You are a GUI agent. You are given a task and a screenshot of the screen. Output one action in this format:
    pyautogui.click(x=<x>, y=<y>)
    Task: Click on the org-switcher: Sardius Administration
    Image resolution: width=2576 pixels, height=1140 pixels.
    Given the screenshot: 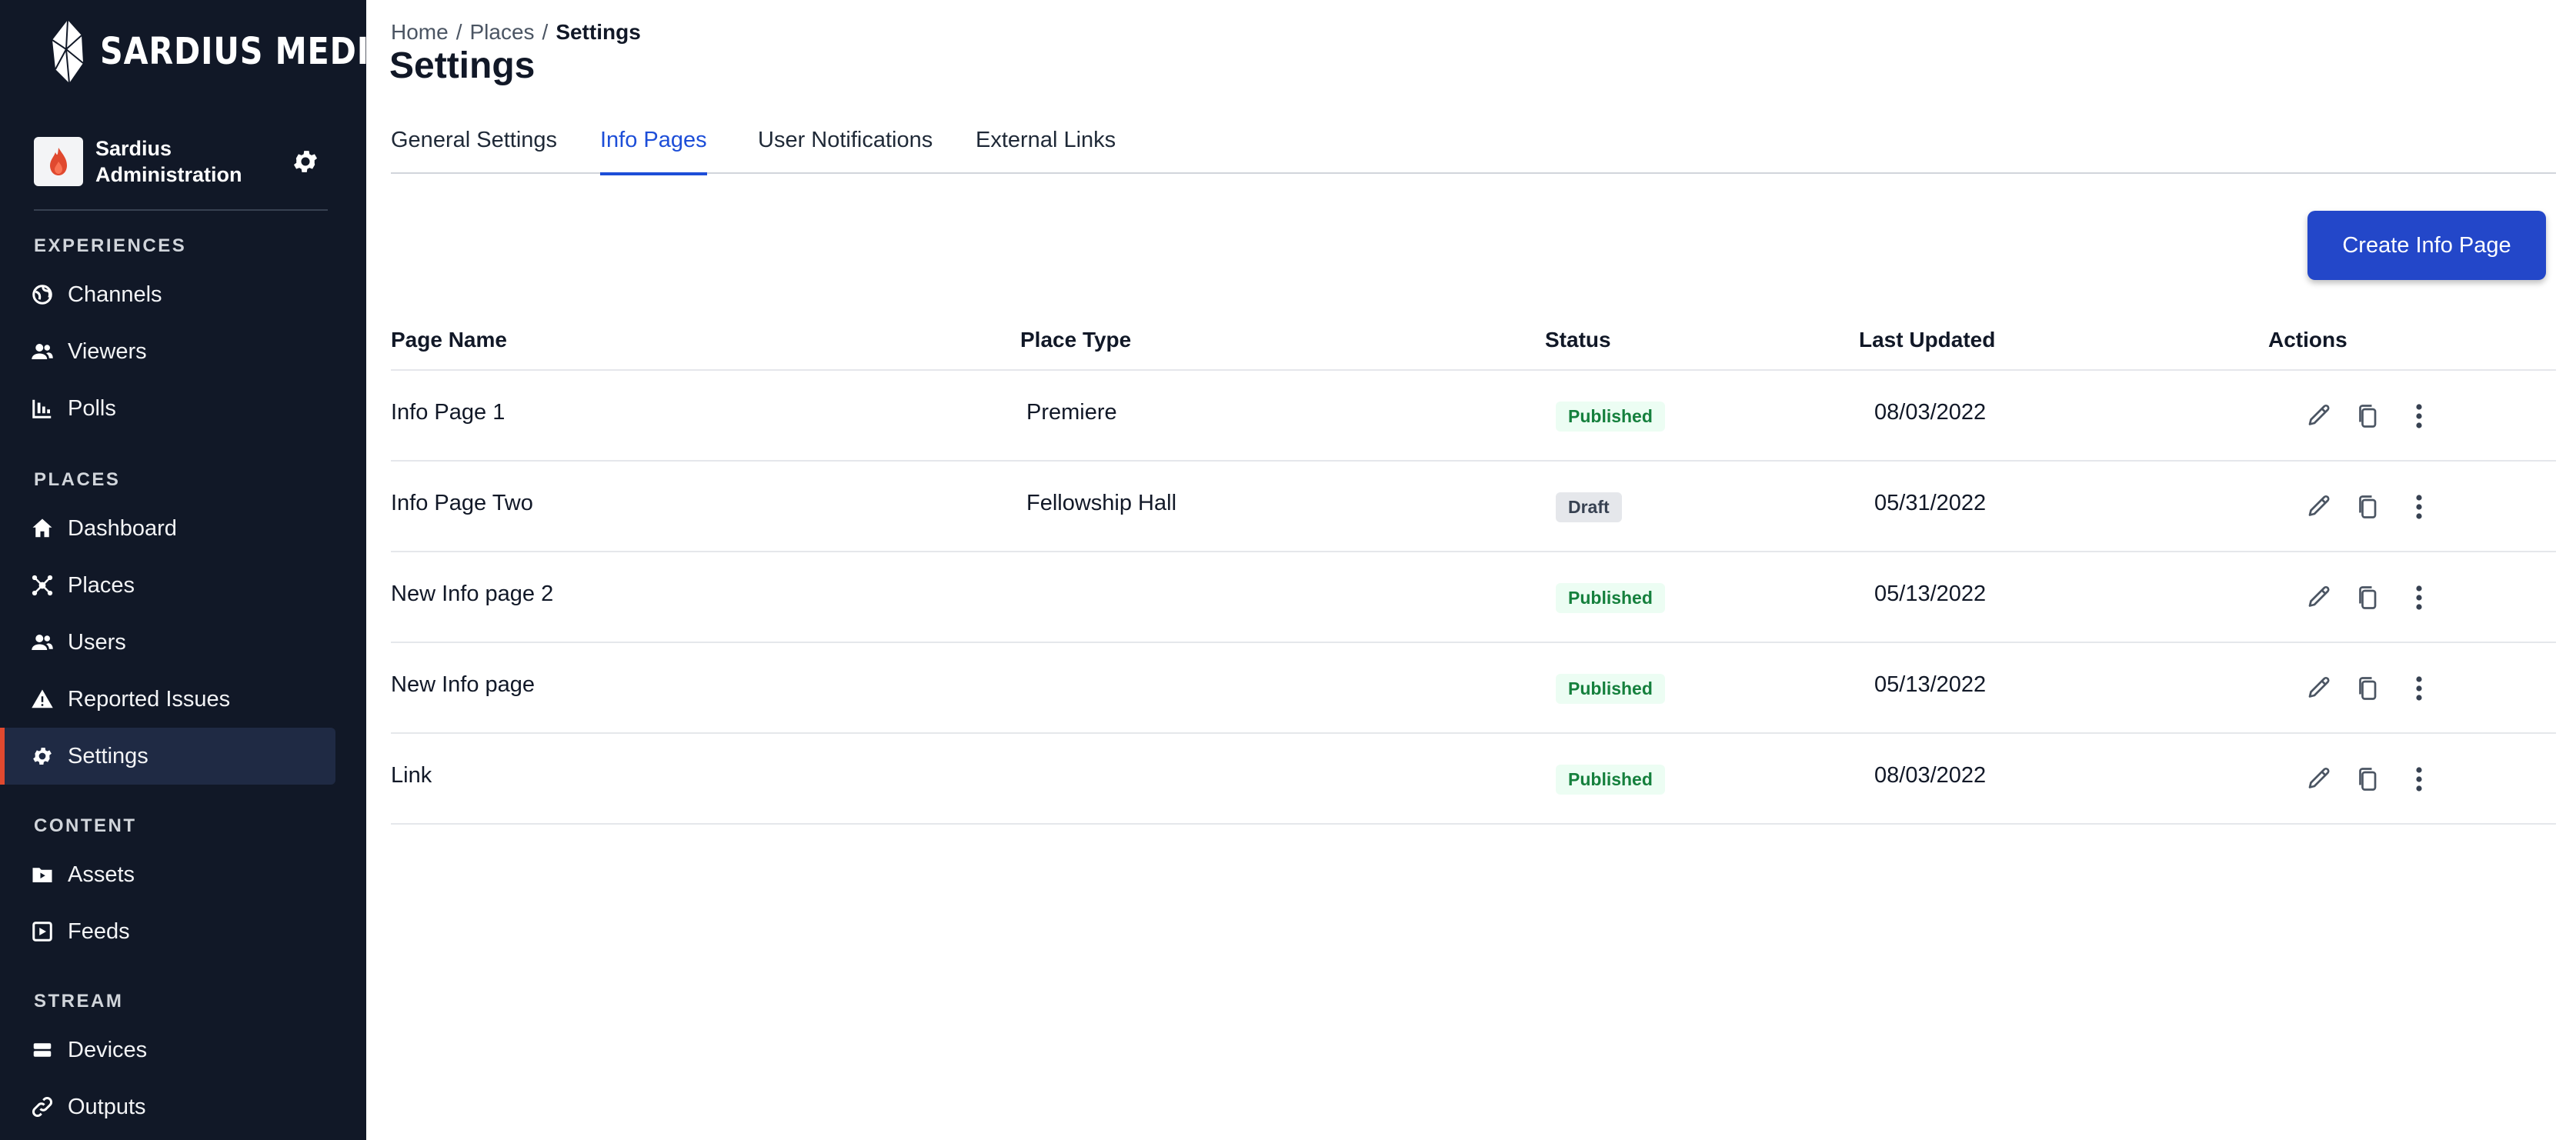 What is the action you would take?
    pyautogui.click(x=181, y=162)
    